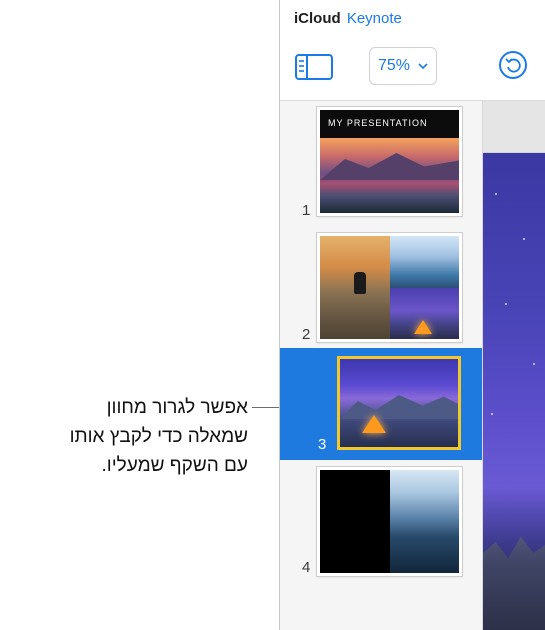 This screenshot has height=630, width=545. What do you see at coordinates (374, 18) in the screenshot?
I see `brand-app-name: Keynote` at bounding box center [374, 18].